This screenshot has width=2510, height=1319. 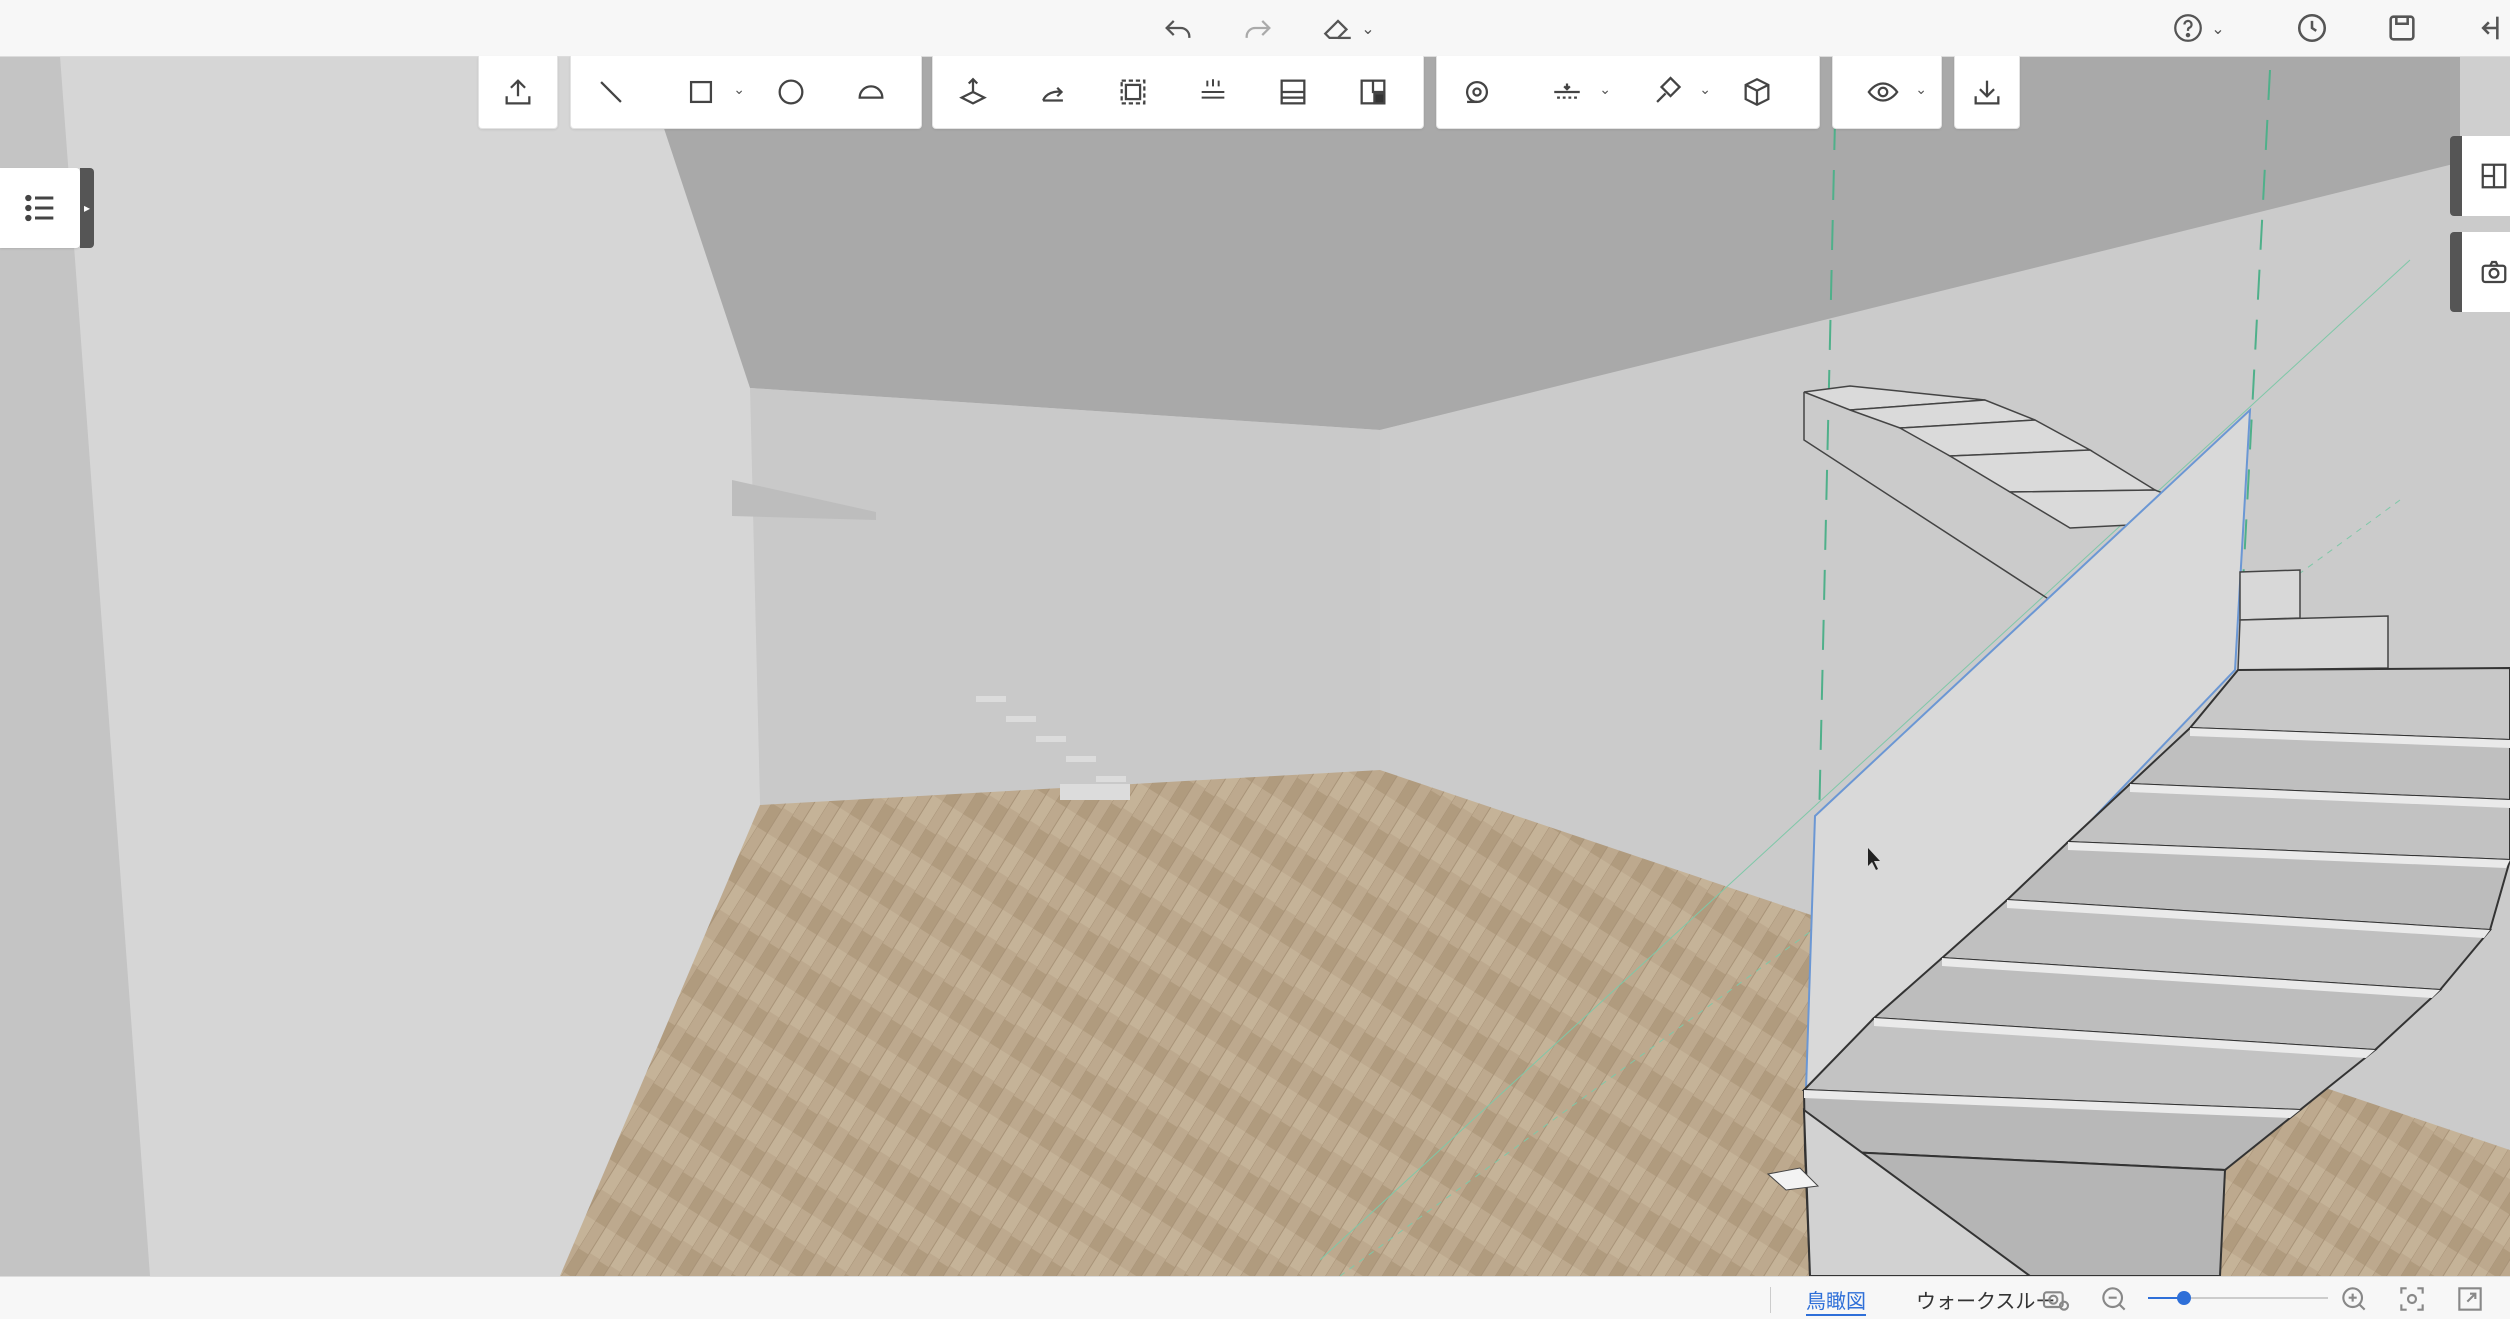 I want to click on layout-icon, so click(x=2494, y=176).